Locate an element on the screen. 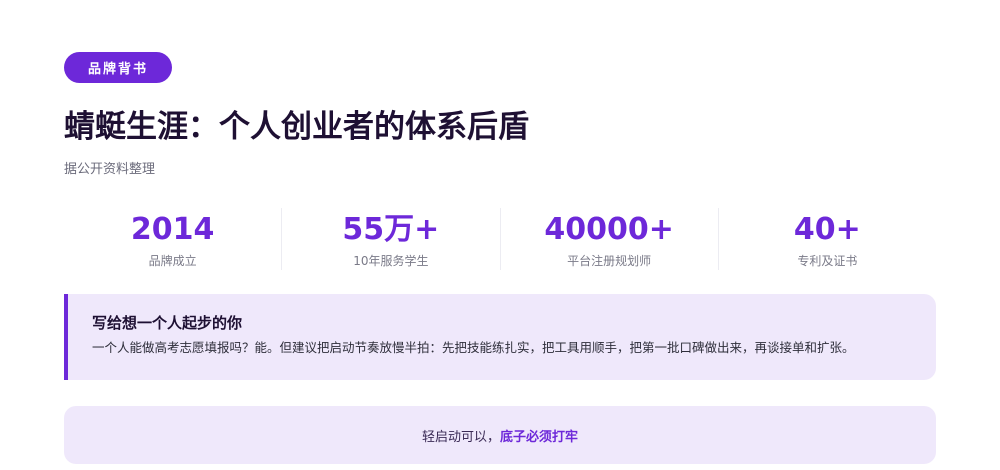  callout-title: 写给想一个人起步的你 is located at coordinates (167, 323).